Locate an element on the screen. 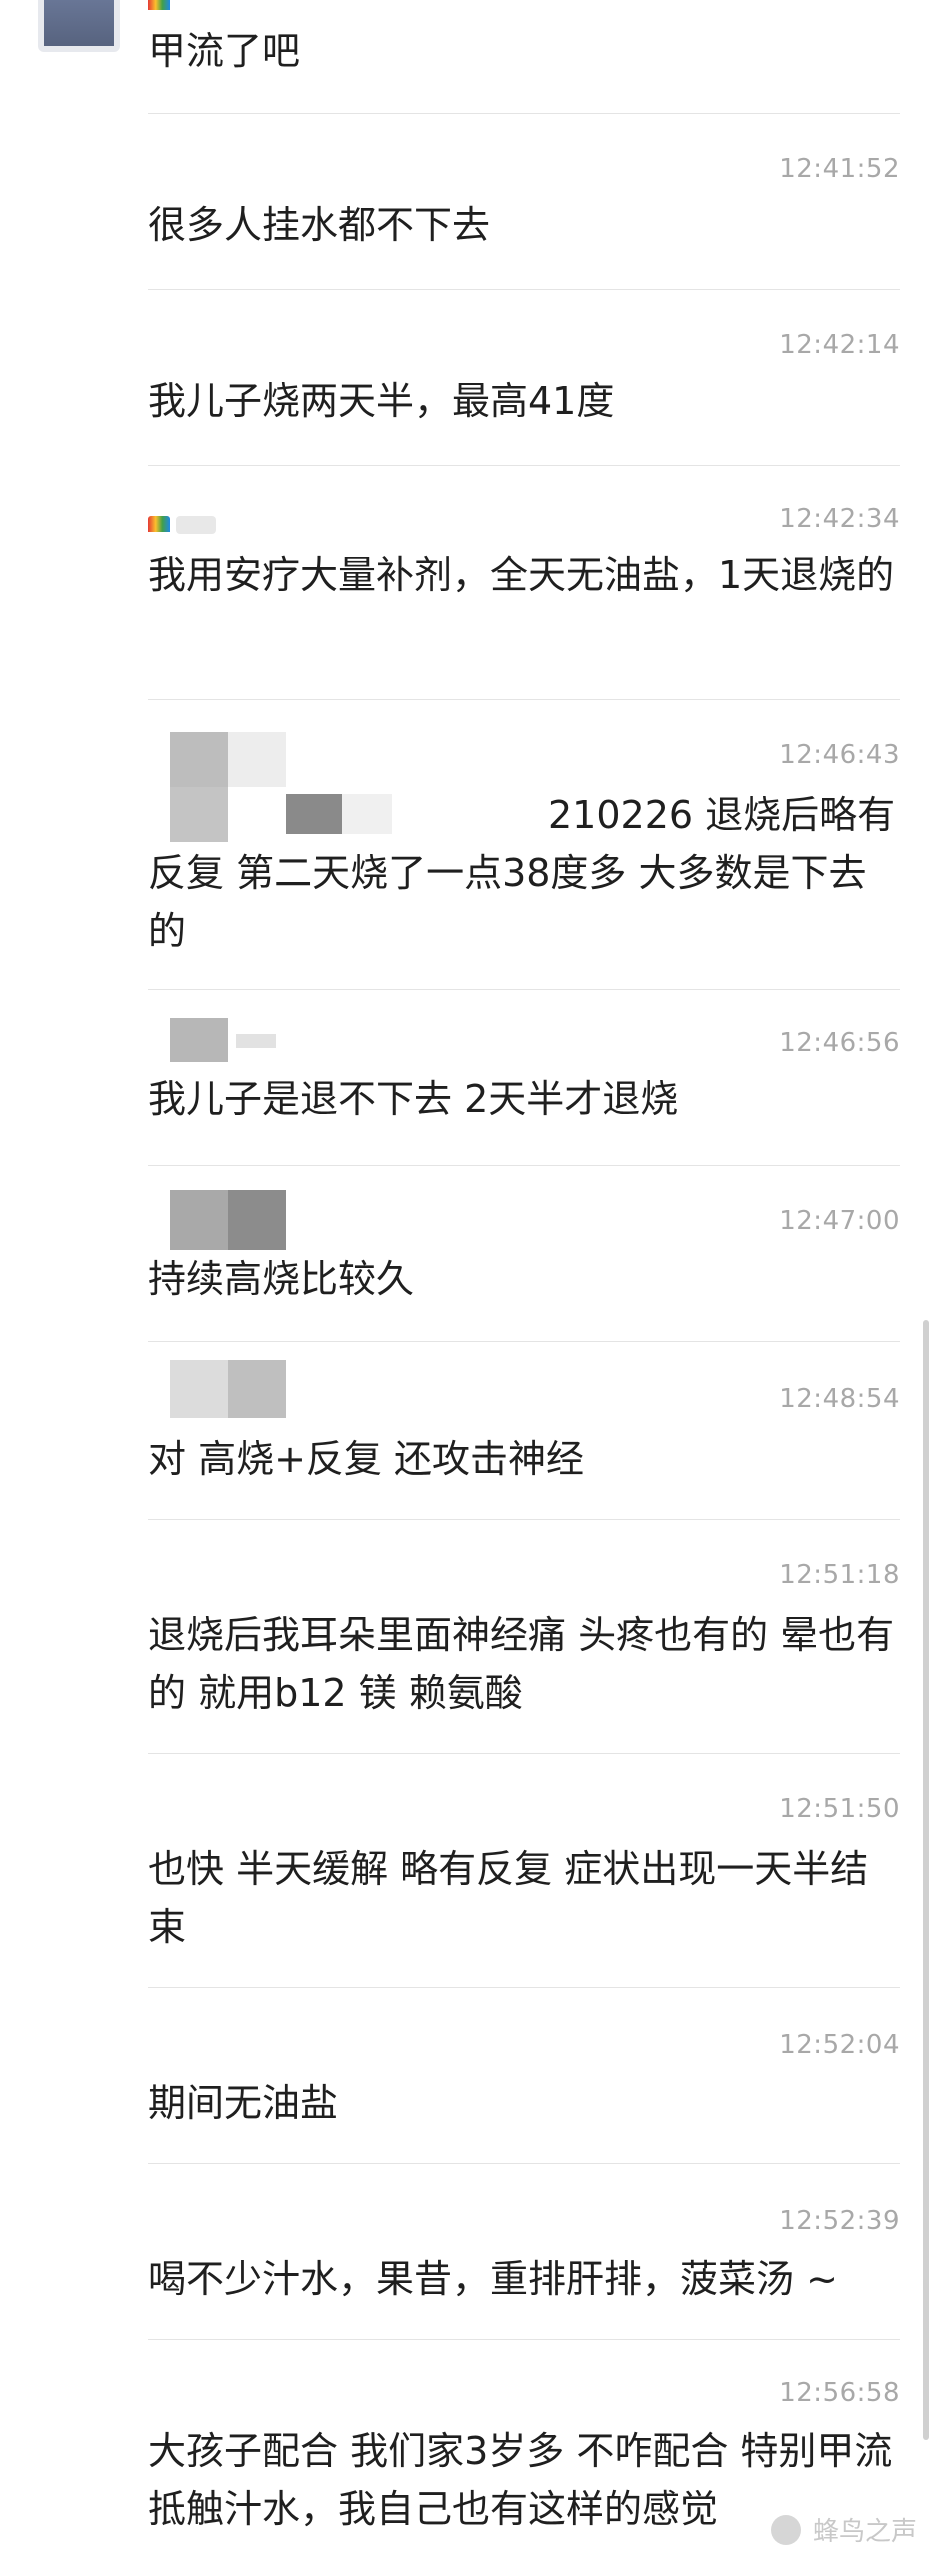  message-time: 12:51:18 is located at coordinates (839, 1575).